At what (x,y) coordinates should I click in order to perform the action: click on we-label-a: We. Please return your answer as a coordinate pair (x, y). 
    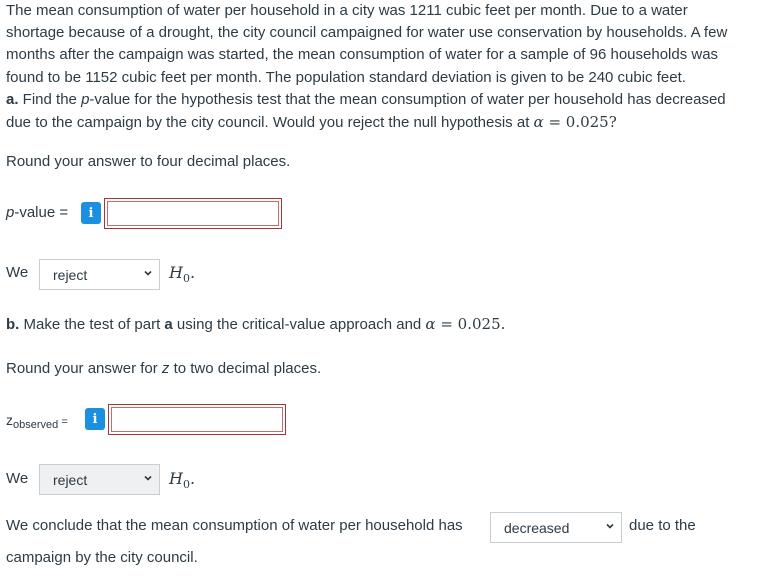
    Looking at the image, I should click on (17, 272).